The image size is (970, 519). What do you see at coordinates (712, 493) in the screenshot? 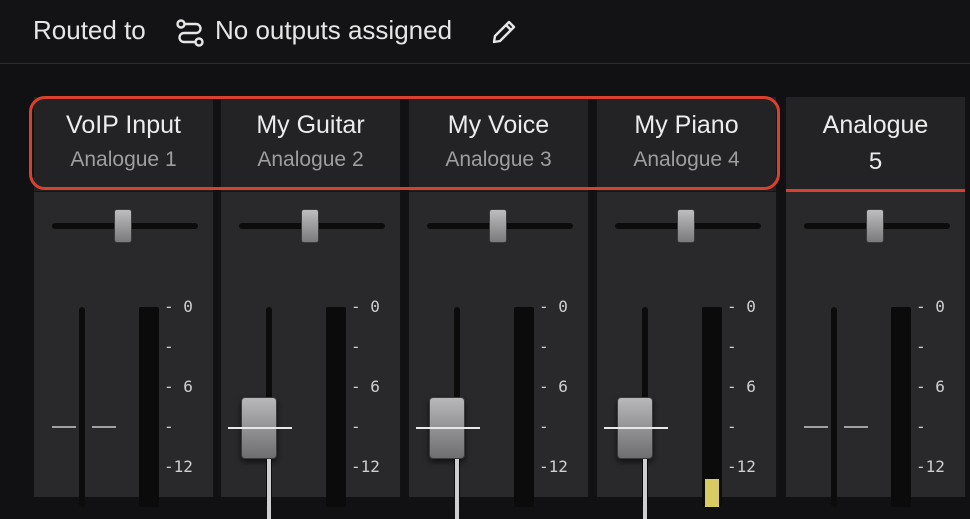
I see `level-meter-fill` at bounding box center [712, 493].